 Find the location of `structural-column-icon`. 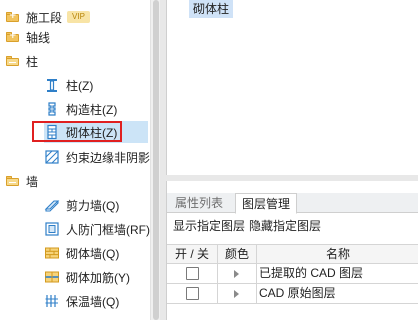

structural-column-icon is located at coordinates (52, 109).